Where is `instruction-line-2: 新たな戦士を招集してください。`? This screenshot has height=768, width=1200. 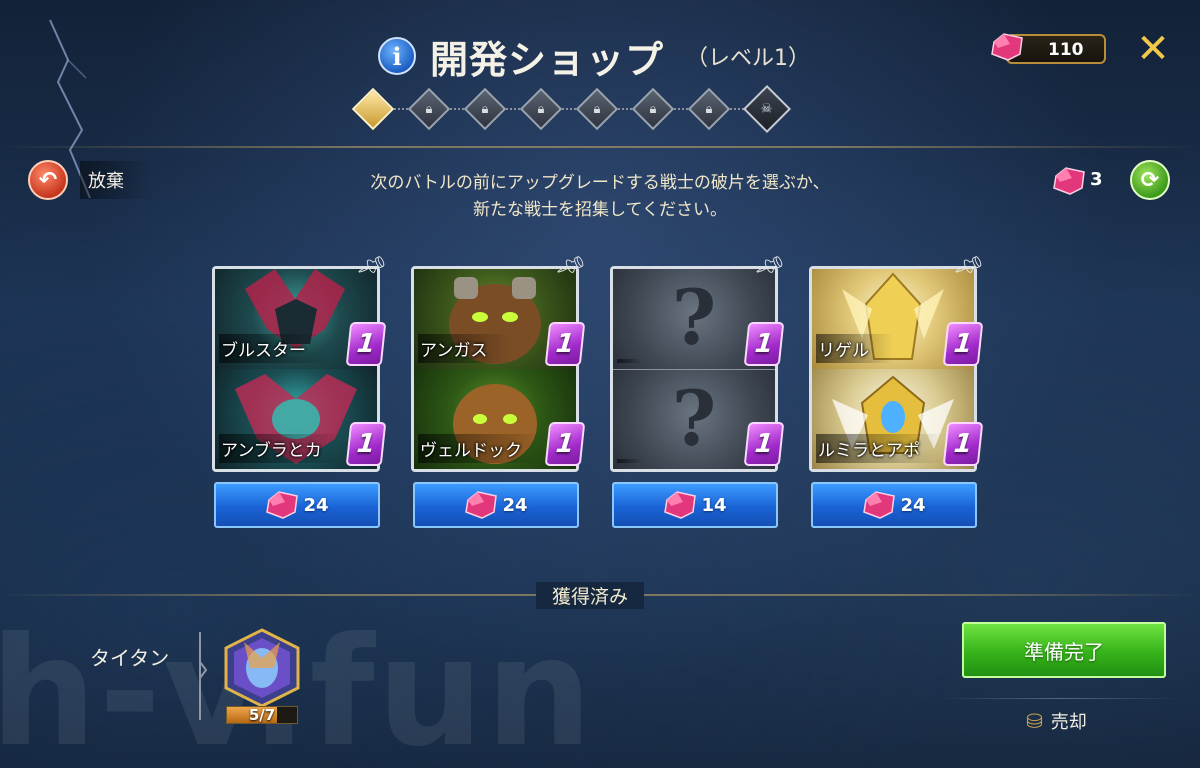 instruction-line-2: 新たな戦士を招集してください。 is located at coordinates (600, 210).